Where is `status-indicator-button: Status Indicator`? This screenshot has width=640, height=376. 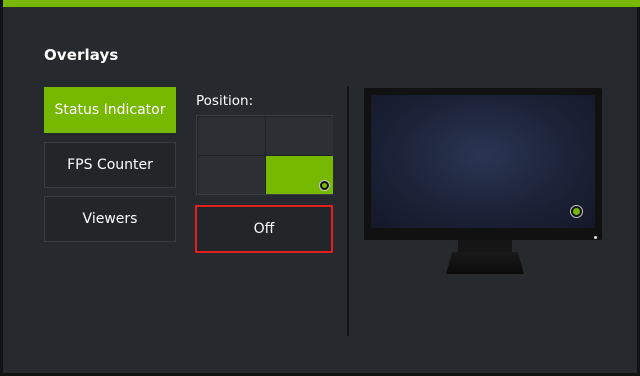
status-indicator-button: Status Indicator is located at coordinates (110, 110).